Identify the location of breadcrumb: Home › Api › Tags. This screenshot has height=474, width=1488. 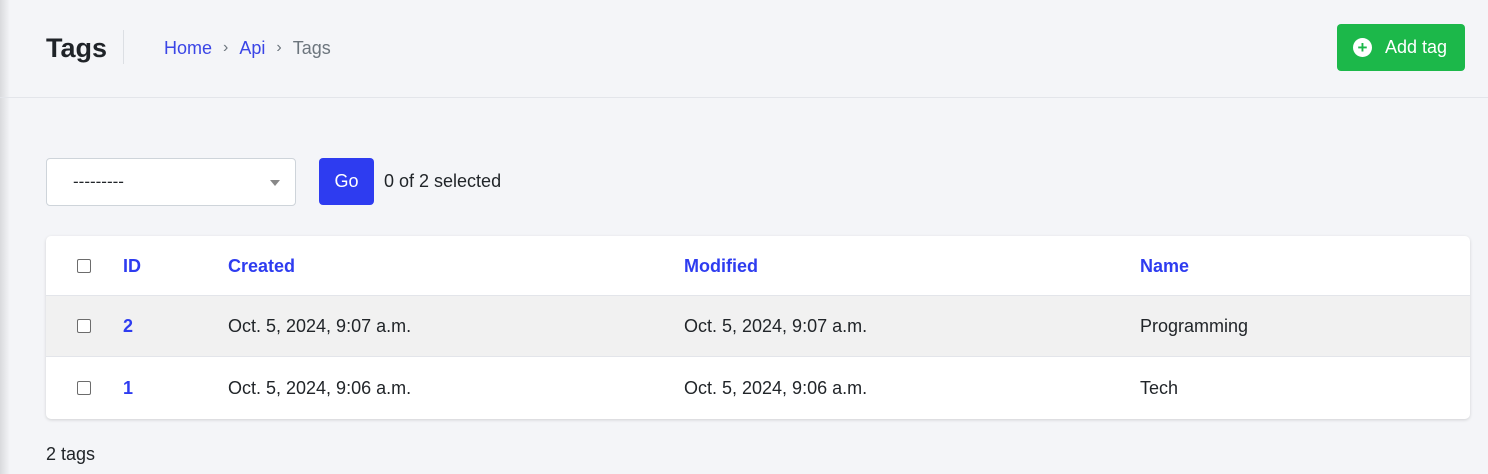
(247, 48).